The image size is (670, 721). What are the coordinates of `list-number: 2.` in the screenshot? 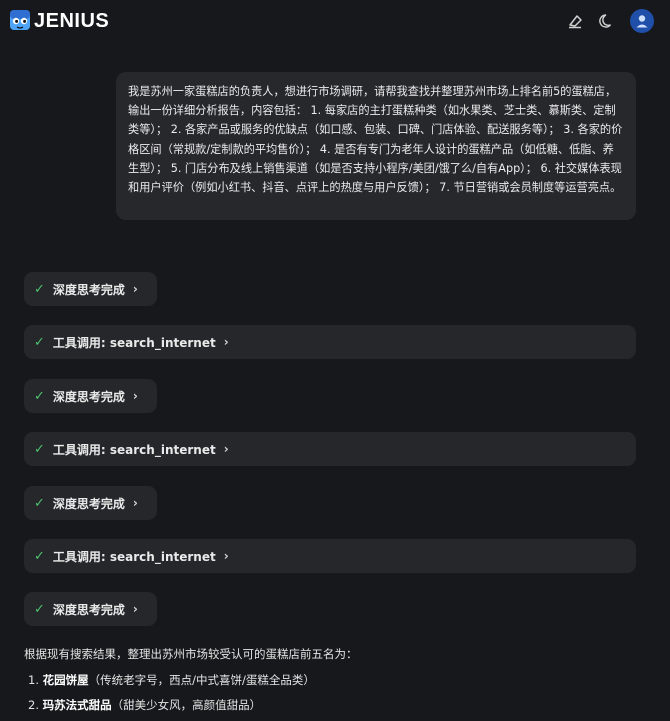 It's located at (33, 705).